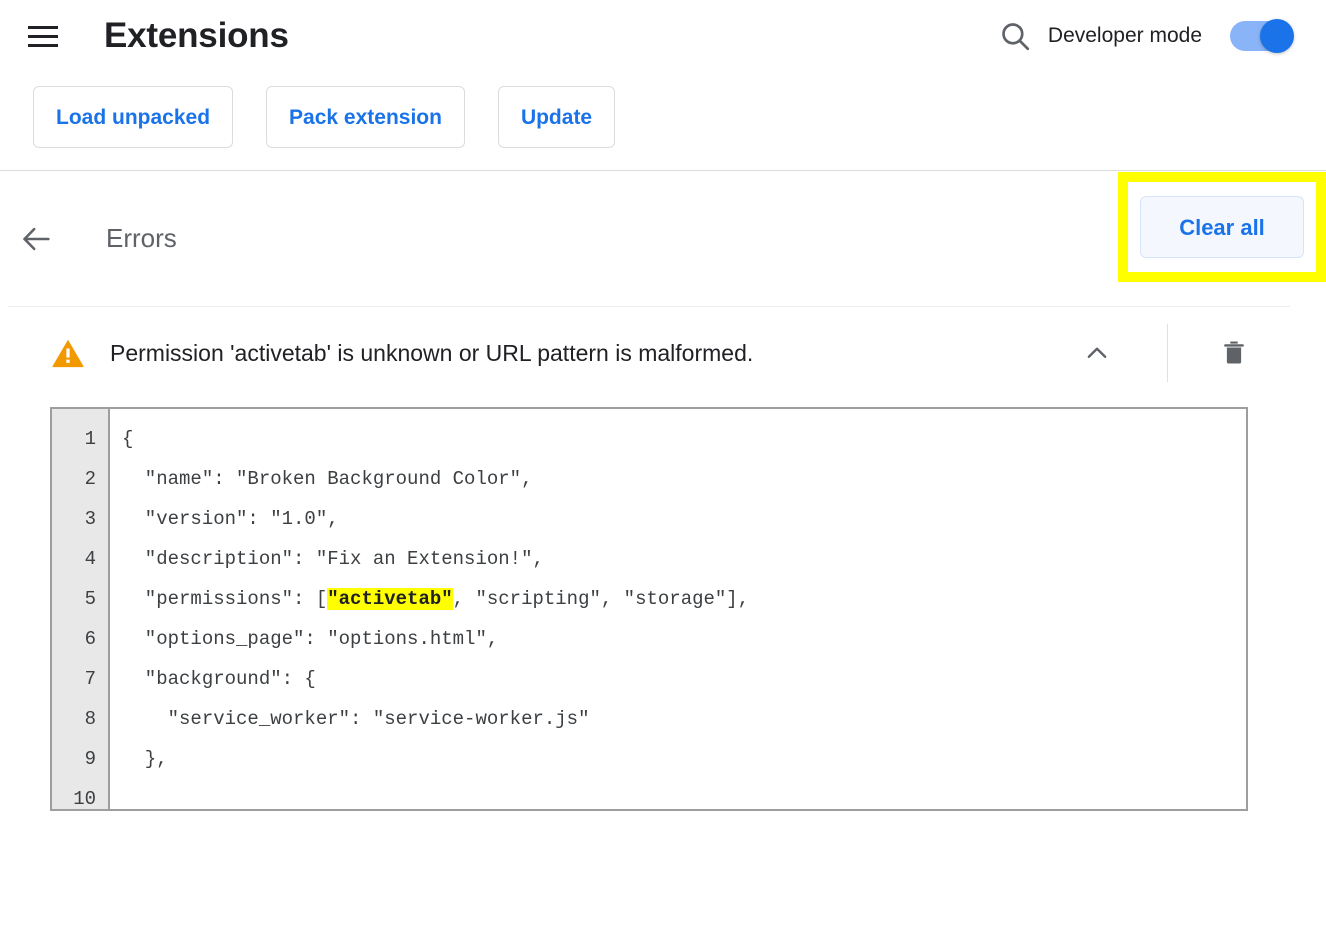 The width and height of the screenshot is (1326, 952). I want to click on update-button: Update, so click(556, 117).